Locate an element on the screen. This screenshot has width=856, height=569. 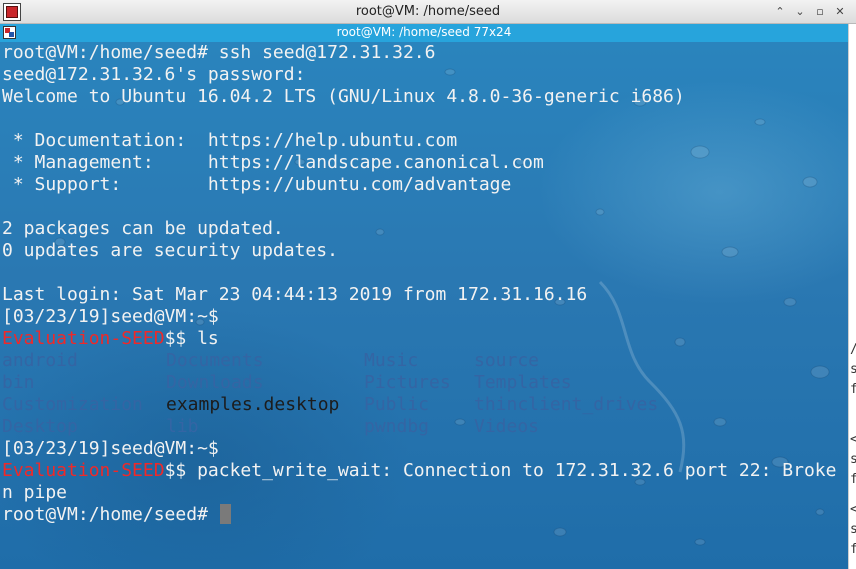
ls-entry: bin is located at coordinates (18, 382).